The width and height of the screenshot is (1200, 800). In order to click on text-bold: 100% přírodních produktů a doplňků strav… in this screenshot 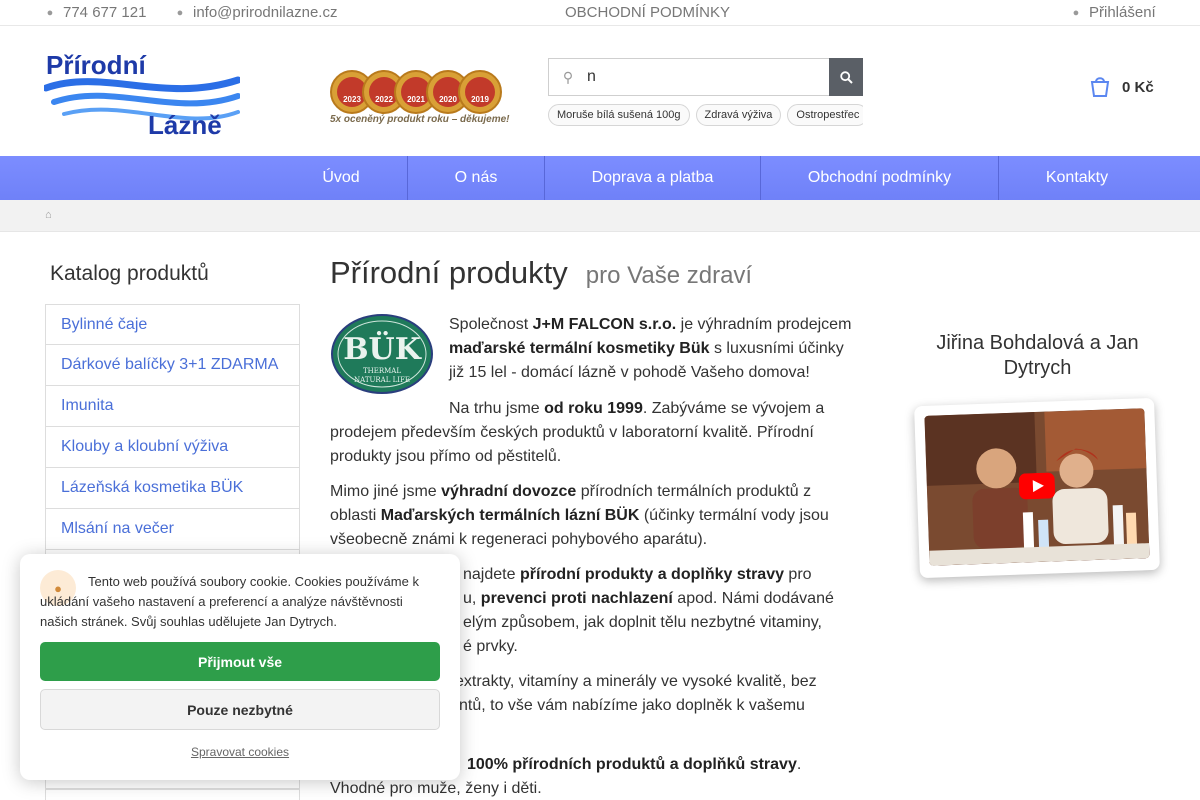, I will do `click(632, 764)`.